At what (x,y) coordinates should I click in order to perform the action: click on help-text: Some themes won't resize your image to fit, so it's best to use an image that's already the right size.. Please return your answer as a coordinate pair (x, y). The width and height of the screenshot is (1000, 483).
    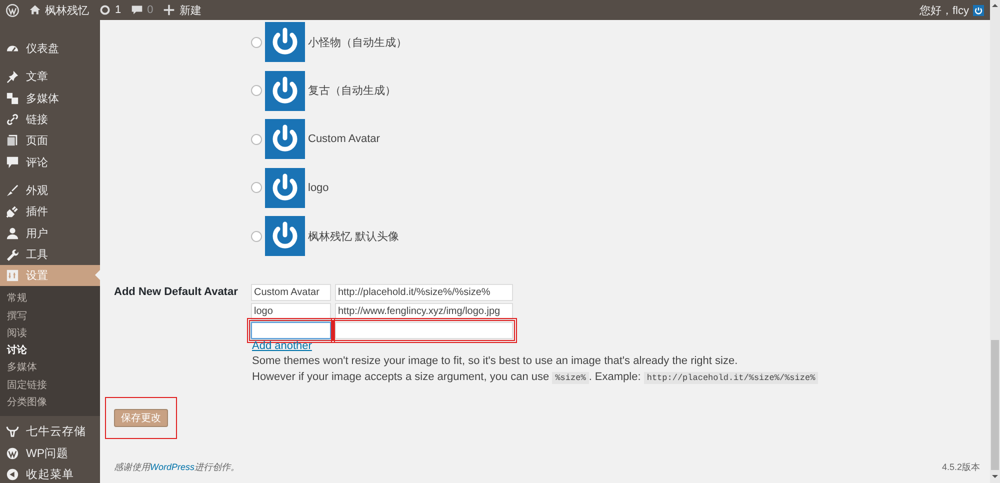
    Looking at the image, I should click on (495, 361).